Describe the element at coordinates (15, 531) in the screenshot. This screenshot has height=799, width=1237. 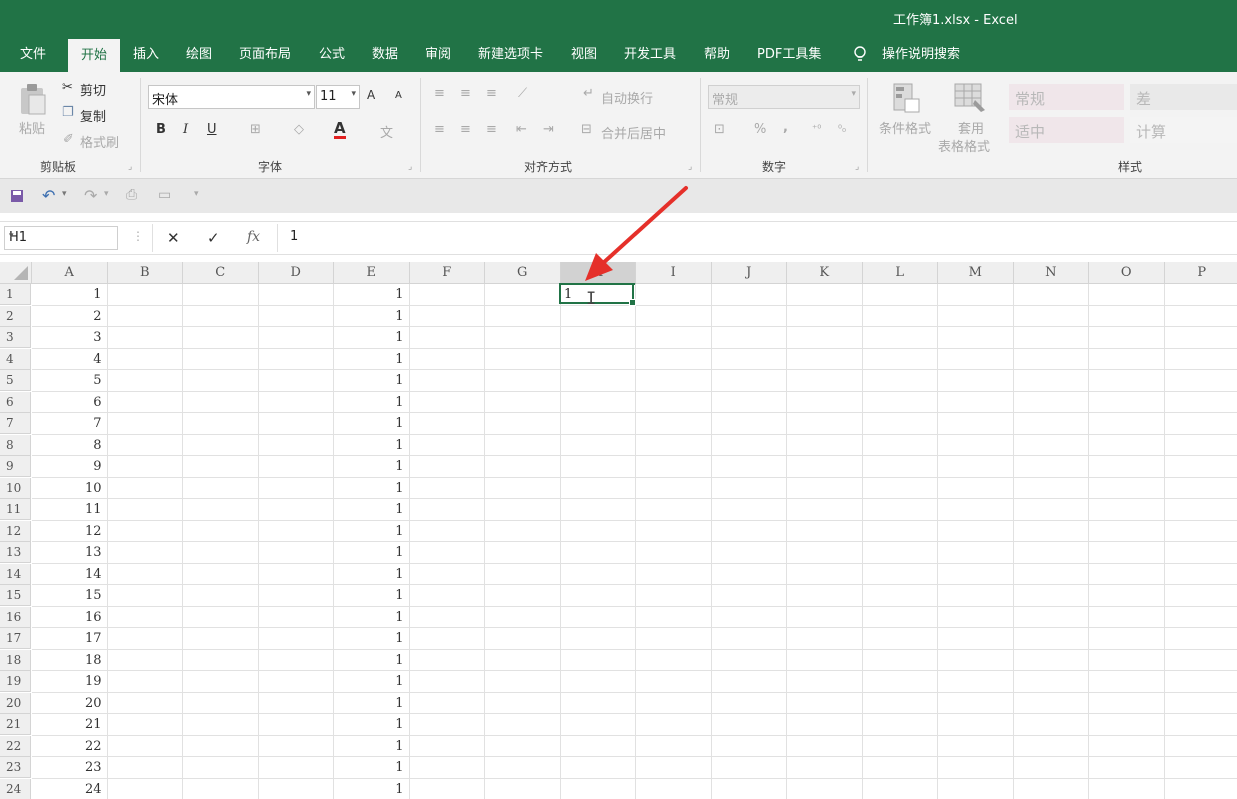
I see `row-header-12: 12` at that location.